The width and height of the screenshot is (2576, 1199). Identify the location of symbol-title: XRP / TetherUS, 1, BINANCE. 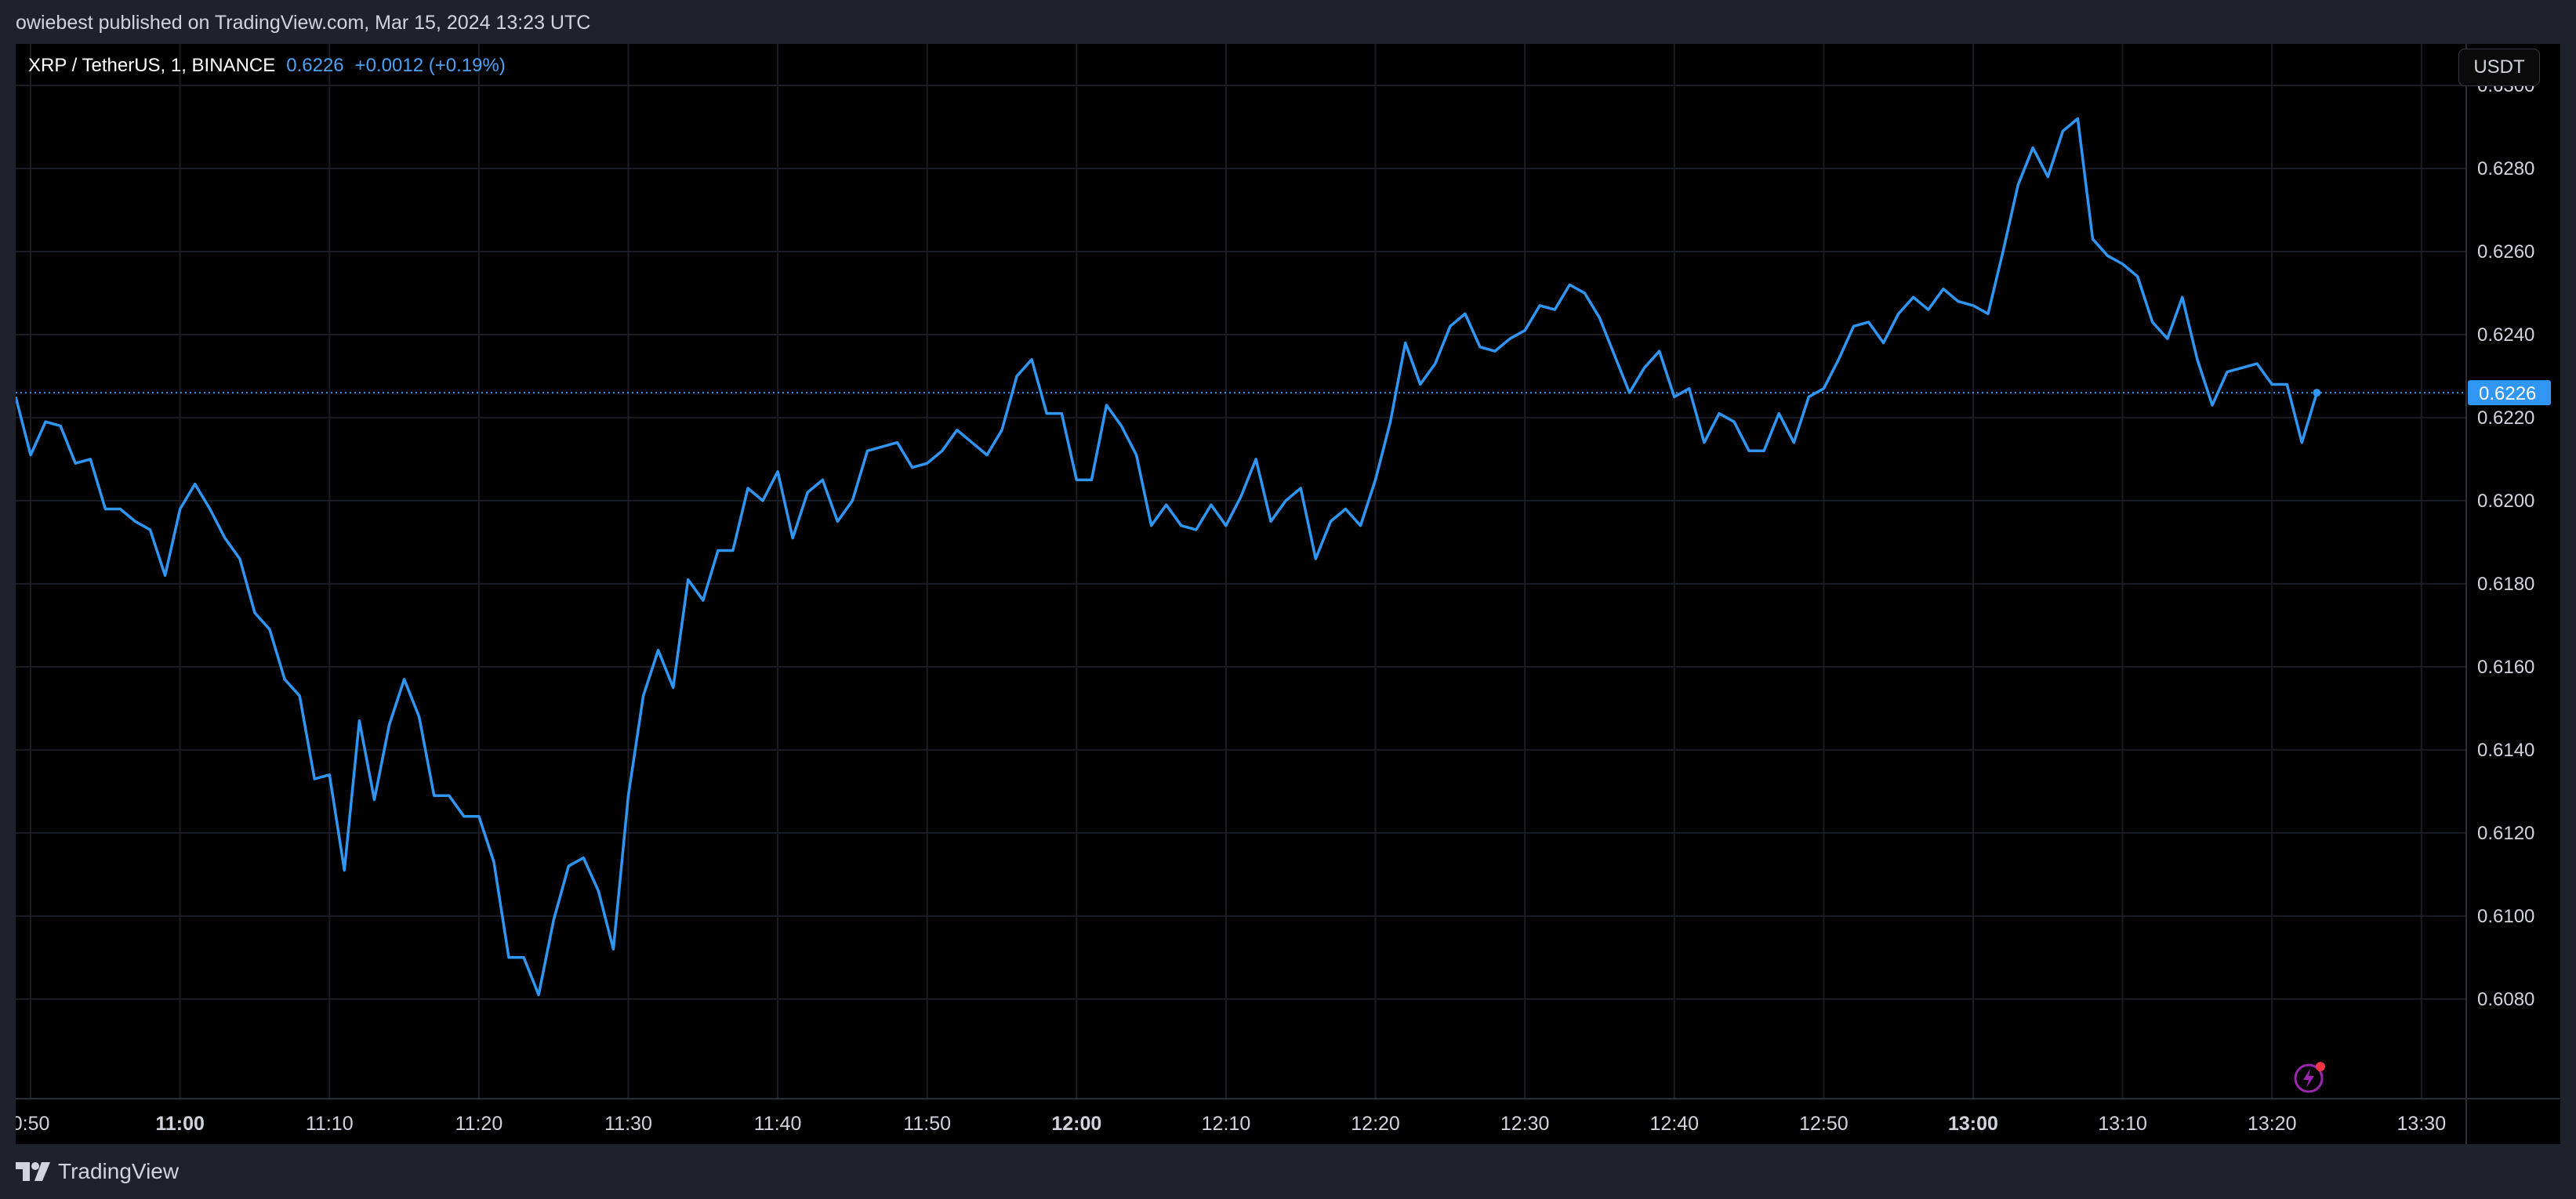
(151, 66).